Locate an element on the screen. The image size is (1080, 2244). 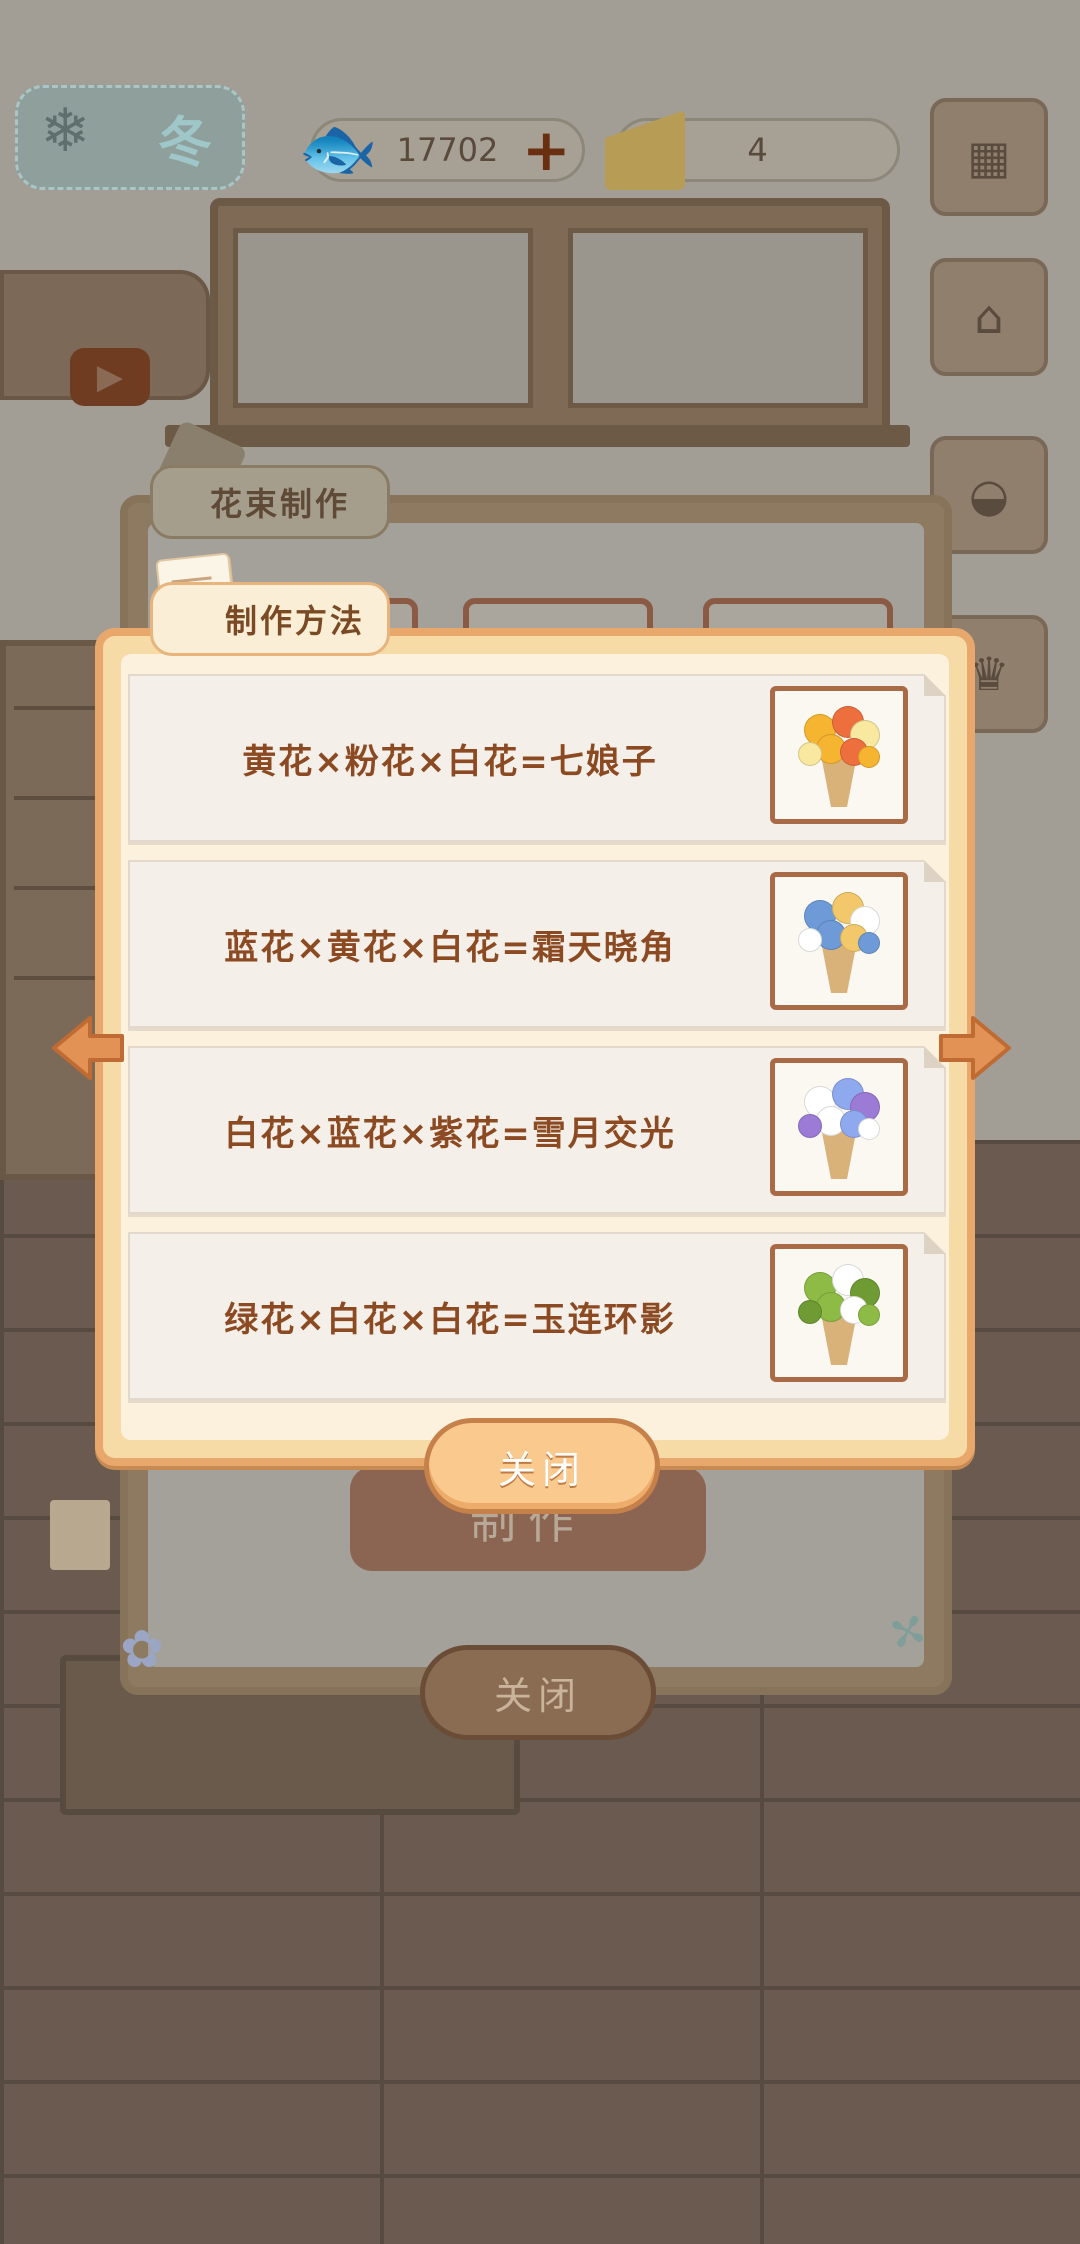
close-button: 关闭 is located at coordinates (542, 1466).